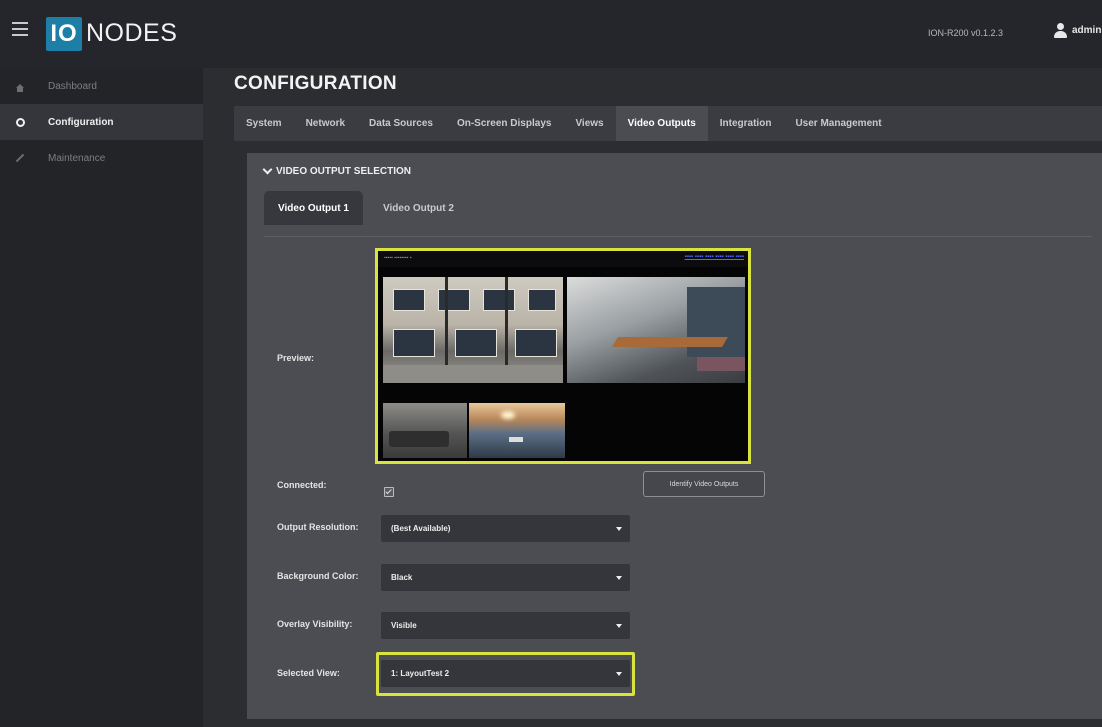  What do you see at coordinates (517, 430) in the screenshot?
I see `camera-tile-street` at bounding box center [517, 430].